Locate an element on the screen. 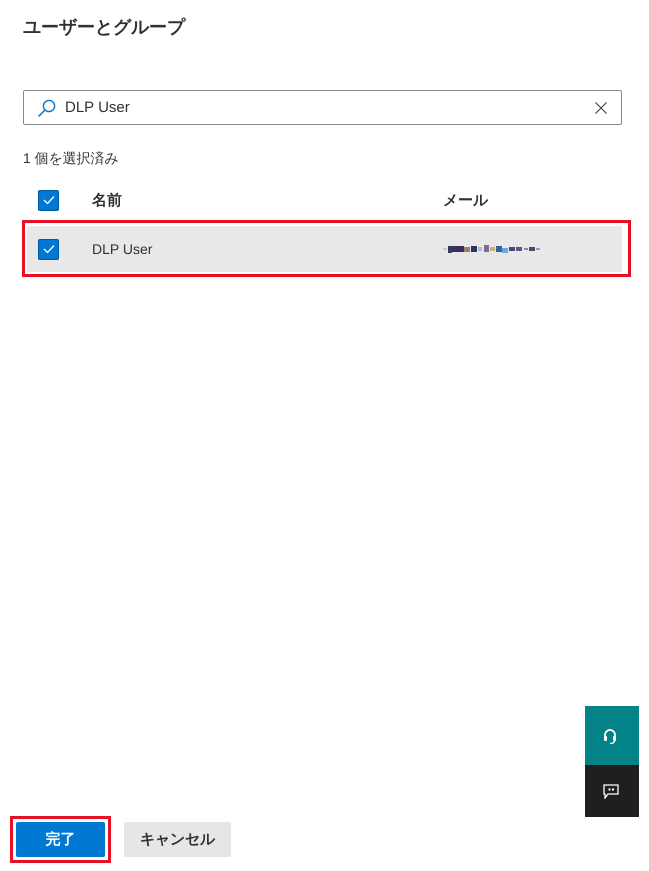 This screenshot has height=871, width=649. chat-bubble-icon is located at coordinates (611, 791).